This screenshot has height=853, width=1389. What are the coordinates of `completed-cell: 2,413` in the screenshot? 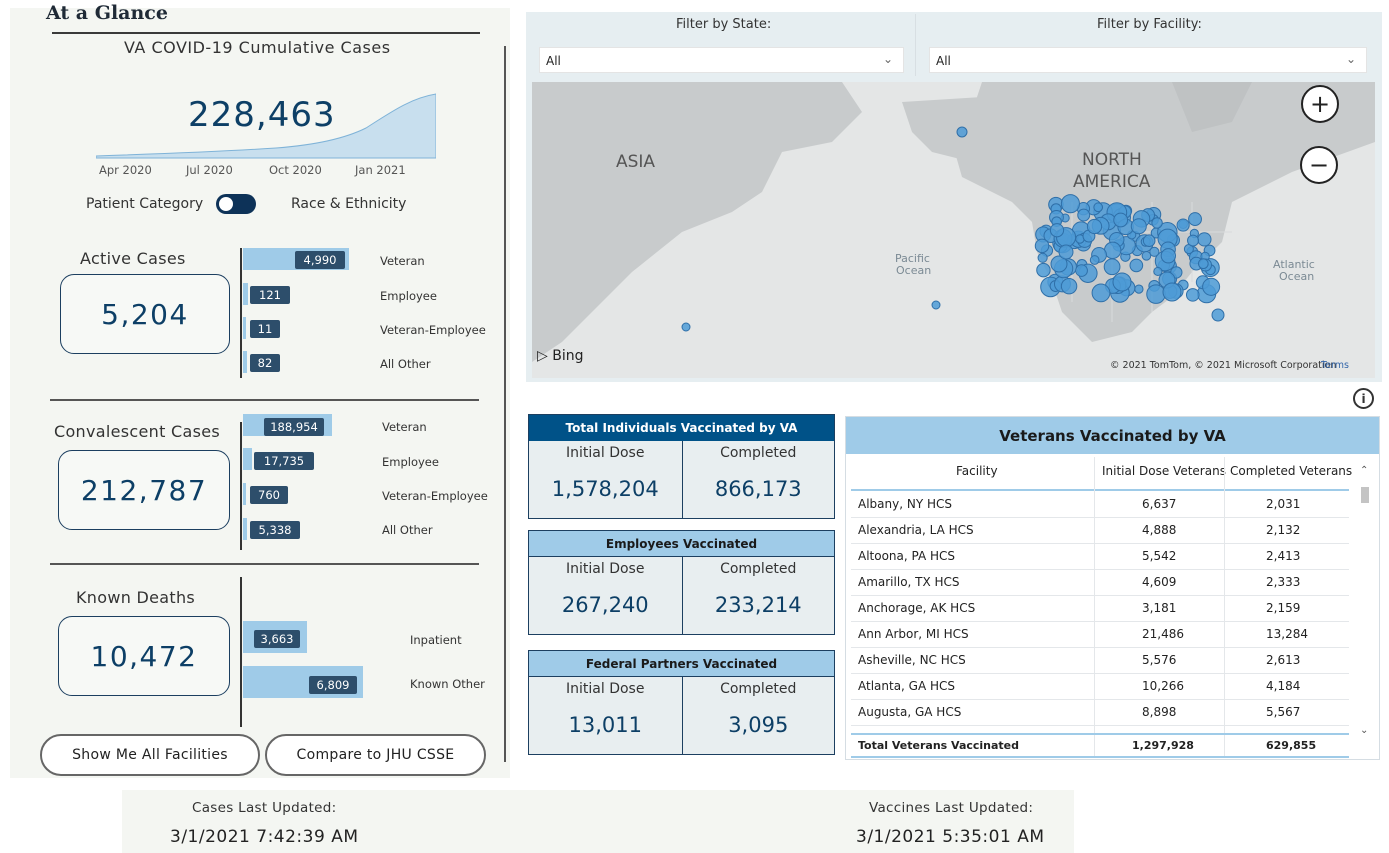 It's located at (1283, 556).